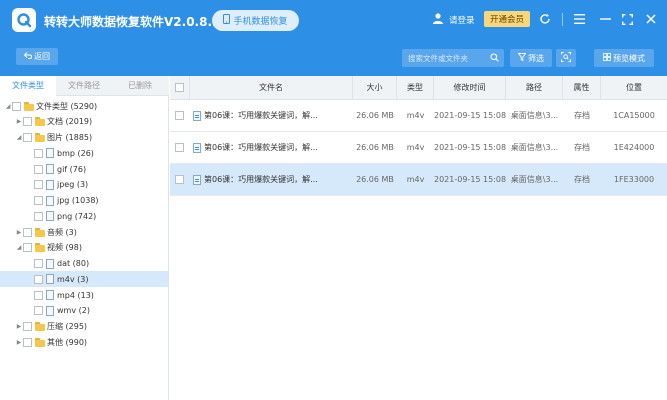  I want to click on phone-recovery-button: 手机数据恢复, so click(255, 20).